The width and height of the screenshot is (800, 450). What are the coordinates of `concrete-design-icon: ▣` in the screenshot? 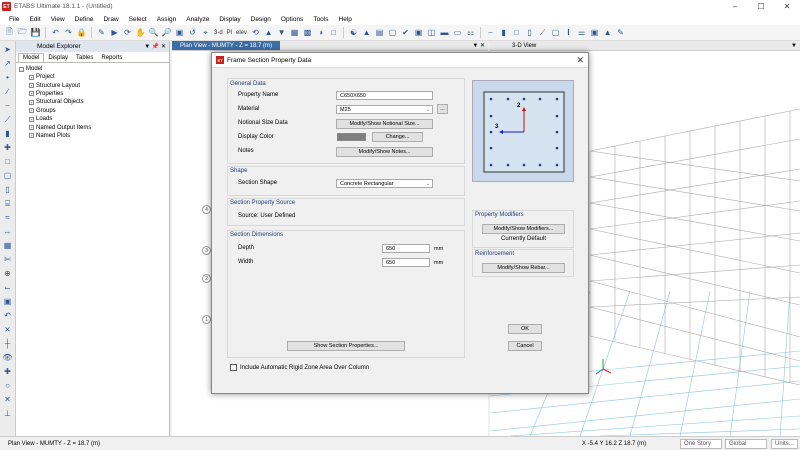 It's located at (418, 32).